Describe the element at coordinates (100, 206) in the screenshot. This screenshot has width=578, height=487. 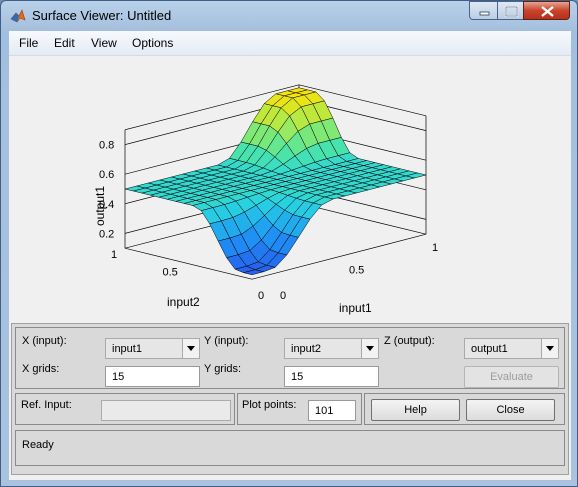
I see `z-axis-label: output1` at that location.